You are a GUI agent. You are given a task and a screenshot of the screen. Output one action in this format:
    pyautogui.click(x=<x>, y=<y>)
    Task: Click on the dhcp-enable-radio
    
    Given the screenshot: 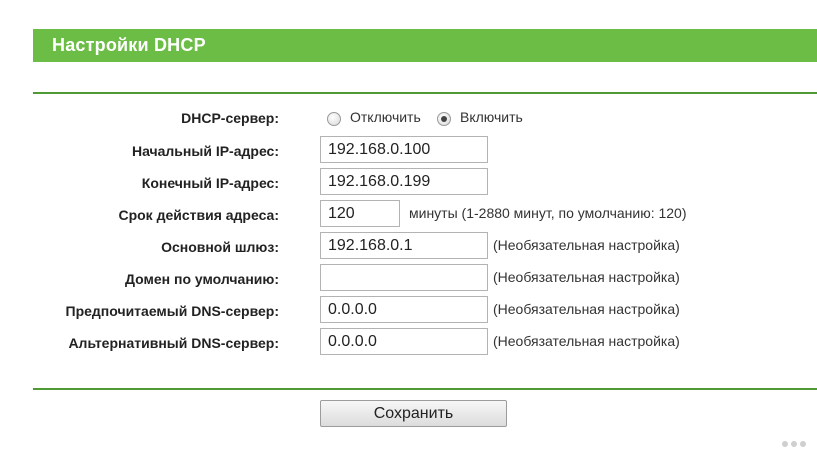 What is the action you would take?
    pyautogui.click(x=444, y=119)
    